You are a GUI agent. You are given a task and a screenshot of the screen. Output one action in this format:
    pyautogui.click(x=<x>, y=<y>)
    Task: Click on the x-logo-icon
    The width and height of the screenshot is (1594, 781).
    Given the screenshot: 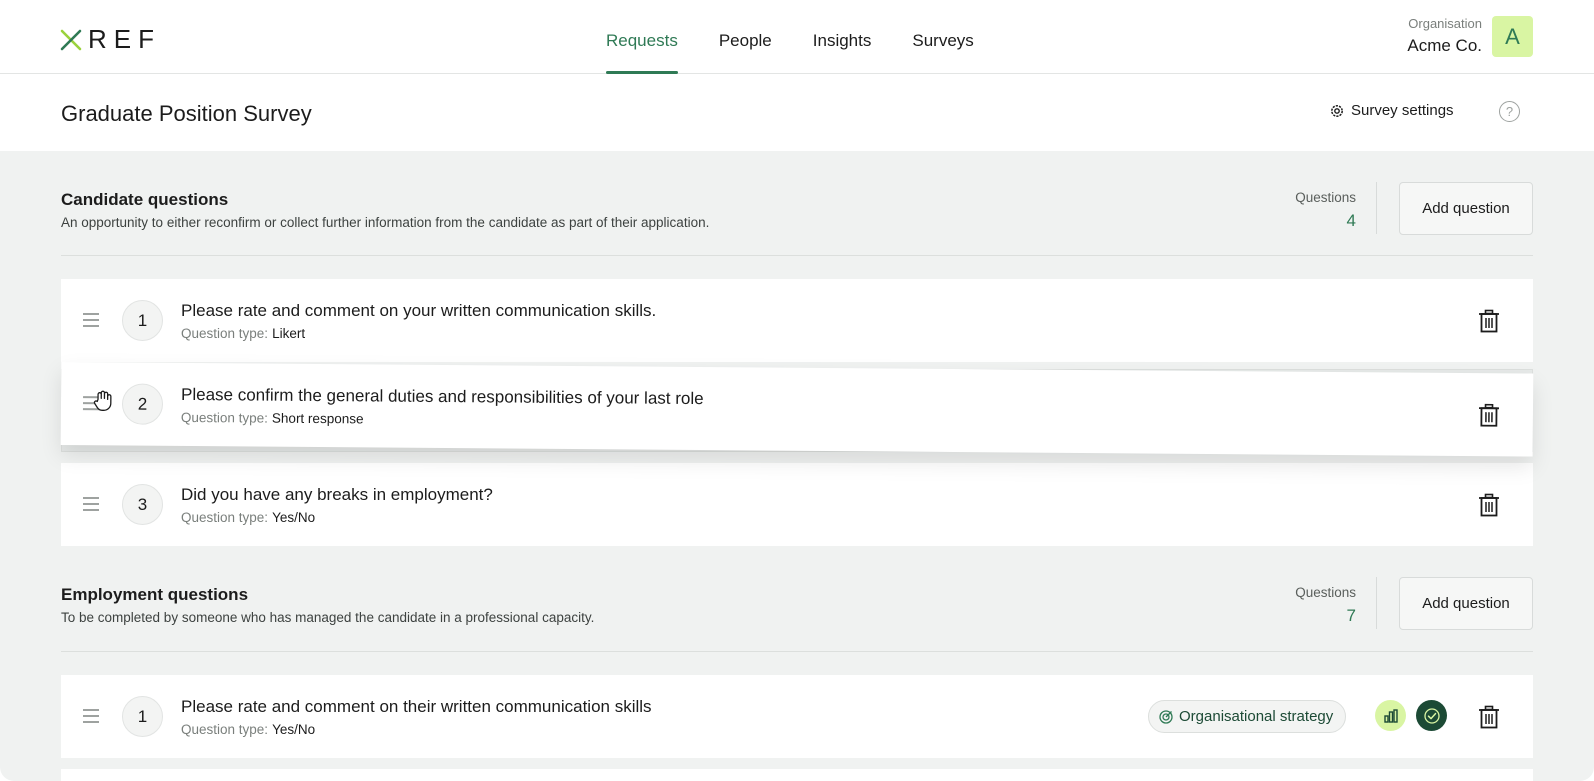 What is the action you would take?
    pyautogui.click(x=71, y=39)
    